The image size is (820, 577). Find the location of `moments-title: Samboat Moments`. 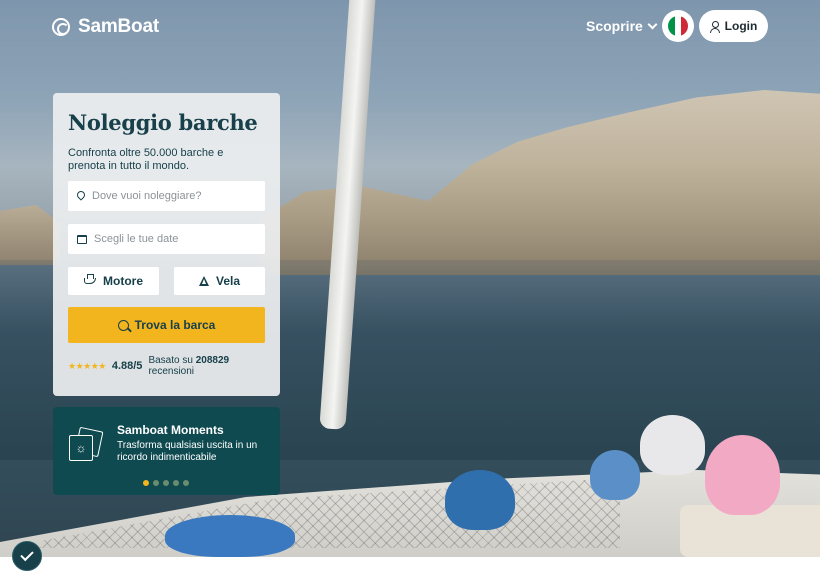

moments-title: Samboat Moments is located at coordinates (170, 430).